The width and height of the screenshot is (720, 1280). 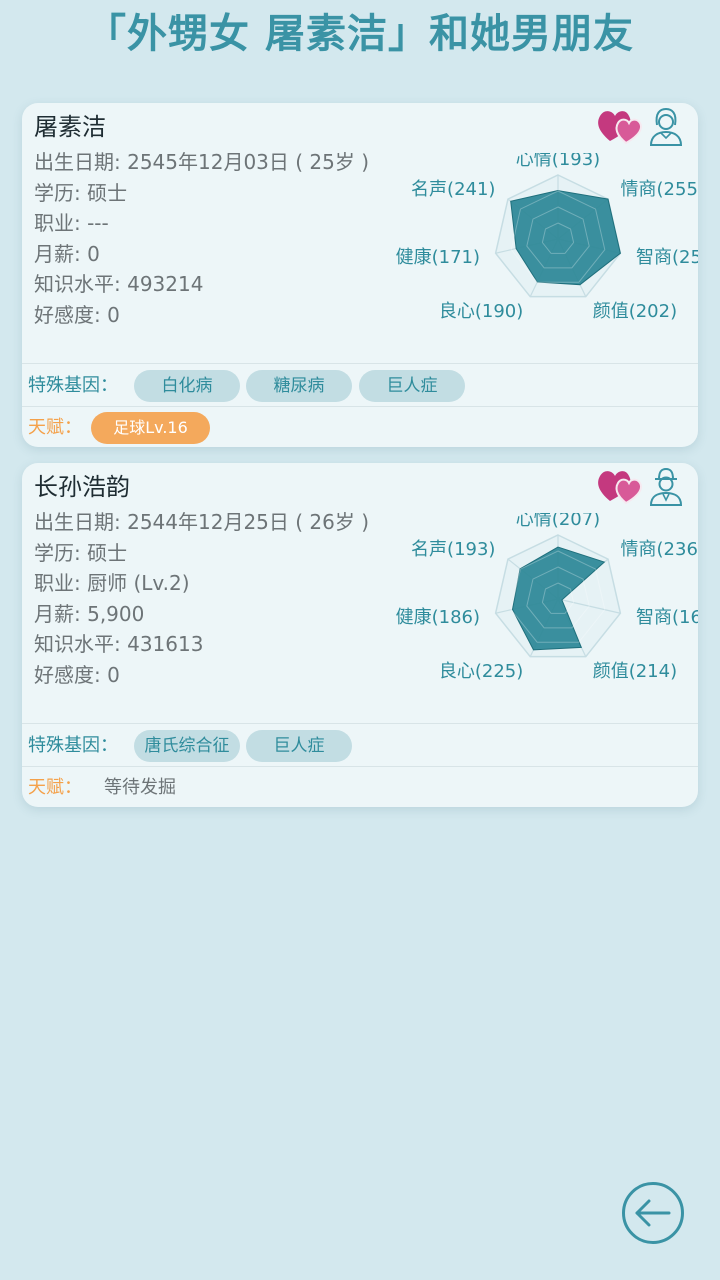 I want to click on radar-axis-label: 健康(171), so click(x=438, y=257).